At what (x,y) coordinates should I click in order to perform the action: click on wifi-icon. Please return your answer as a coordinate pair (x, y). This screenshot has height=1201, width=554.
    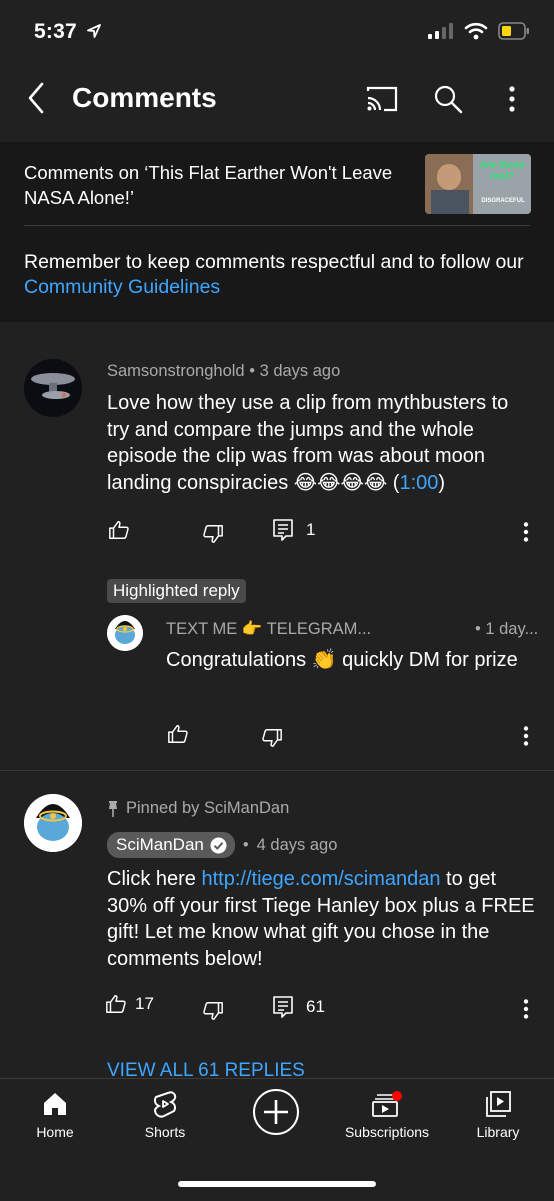
    Looking at the image, I should click on (476, 31).